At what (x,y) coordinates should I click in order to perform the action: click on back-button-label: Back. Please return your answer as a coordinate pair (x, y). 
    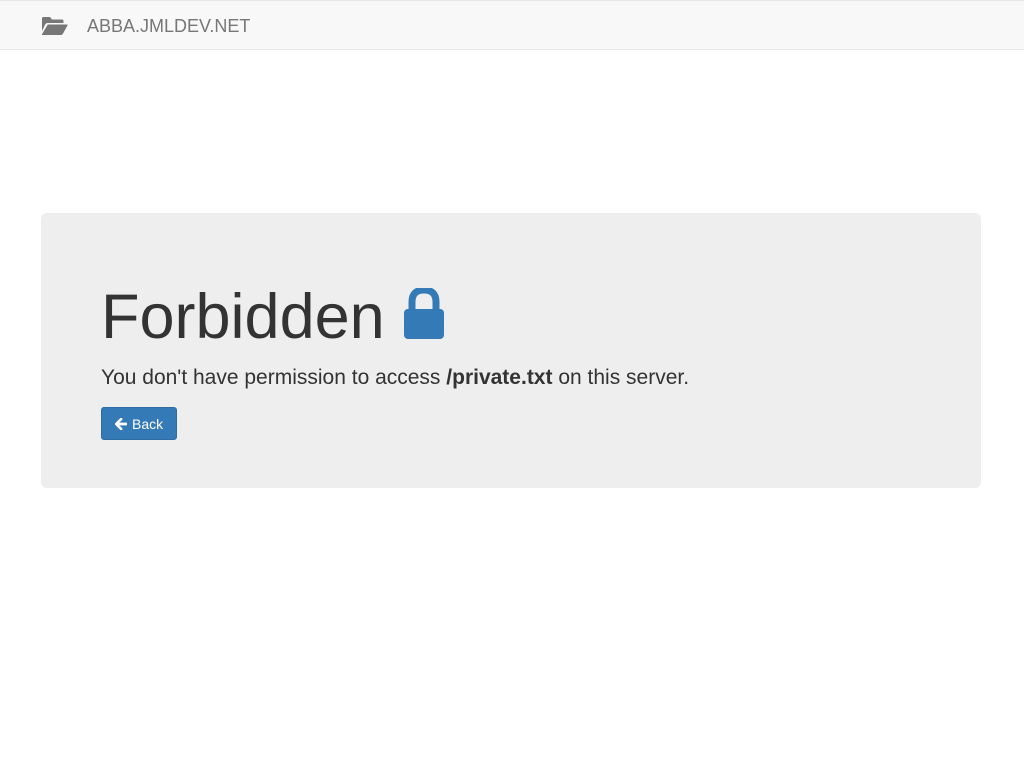
    Looking at the image, I should click on (148, 423).